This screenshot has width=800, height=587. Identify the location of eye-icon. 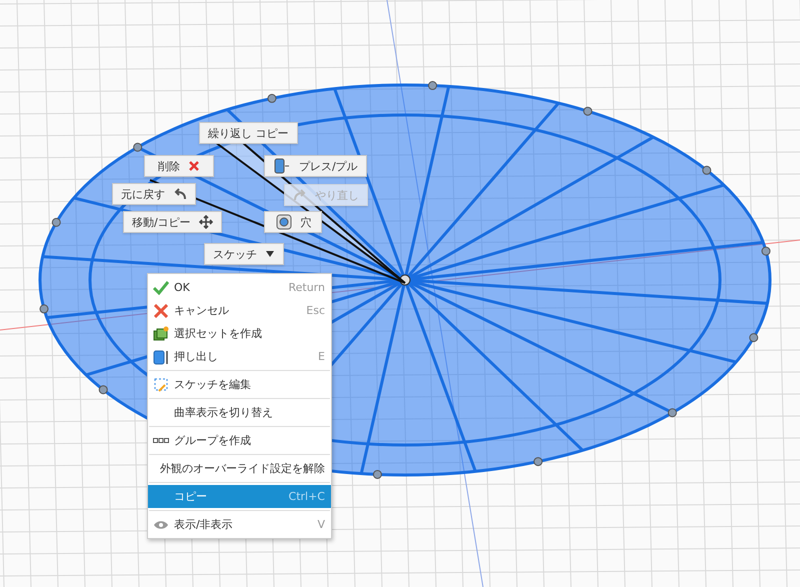
(161, 525).